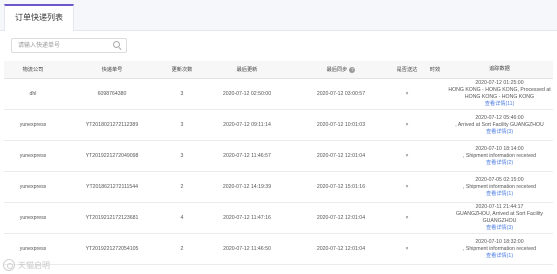 This screenshot has height=274, width=557. Describe the element at coordinates (247, 218) in the screenshot. I see `cell-last-update: 2020-07-12 11:47:16` at that location.